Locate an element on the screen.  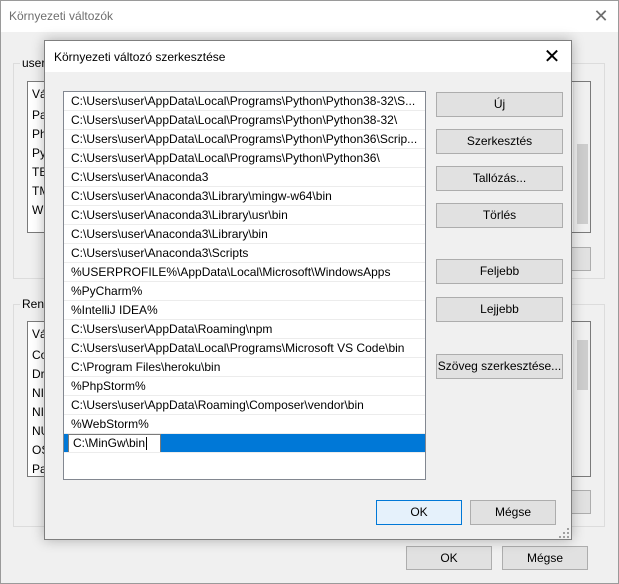
list-item: C:\Users\user\Anaconda3 is located at coordinates (244, 177).